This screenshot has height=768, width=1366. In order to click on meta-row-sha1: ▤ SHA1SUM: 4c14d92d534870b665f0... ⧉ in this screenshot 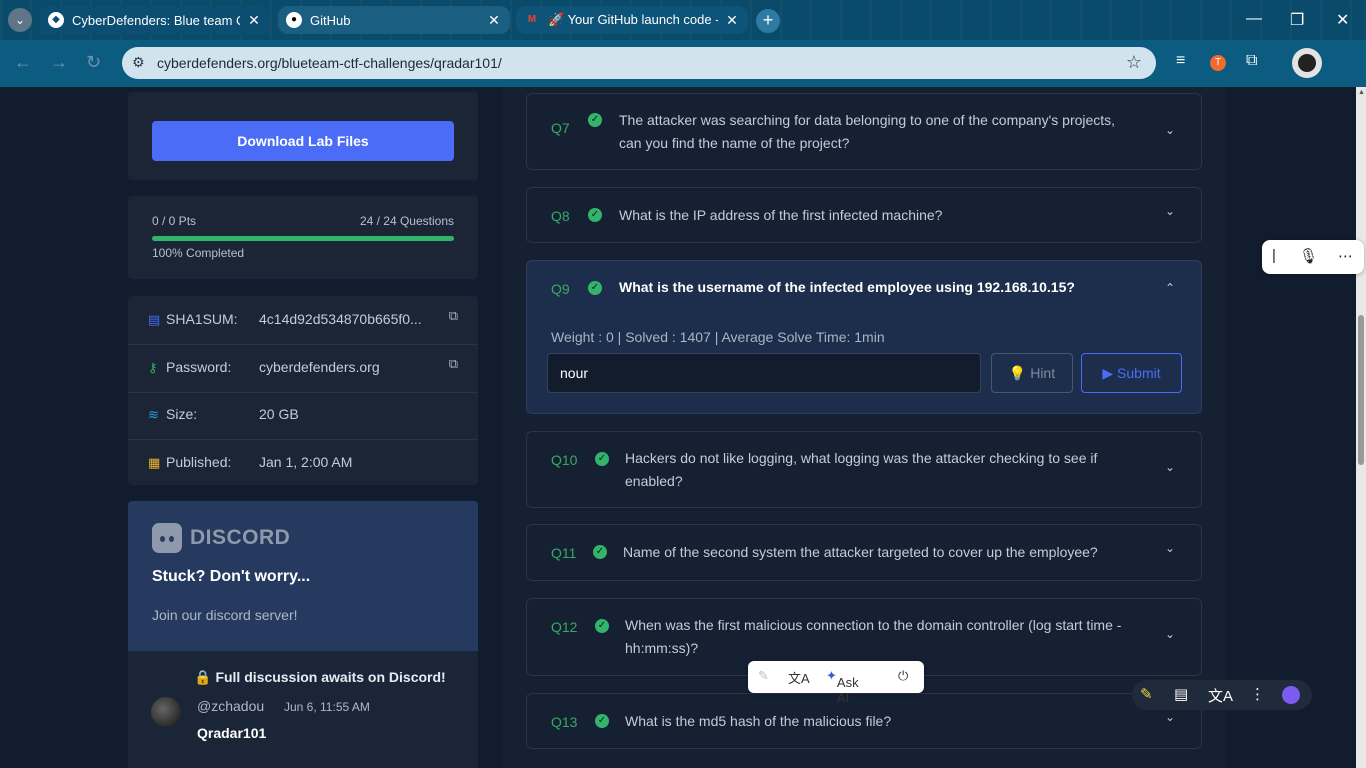, I will do `click(303, 320)`.